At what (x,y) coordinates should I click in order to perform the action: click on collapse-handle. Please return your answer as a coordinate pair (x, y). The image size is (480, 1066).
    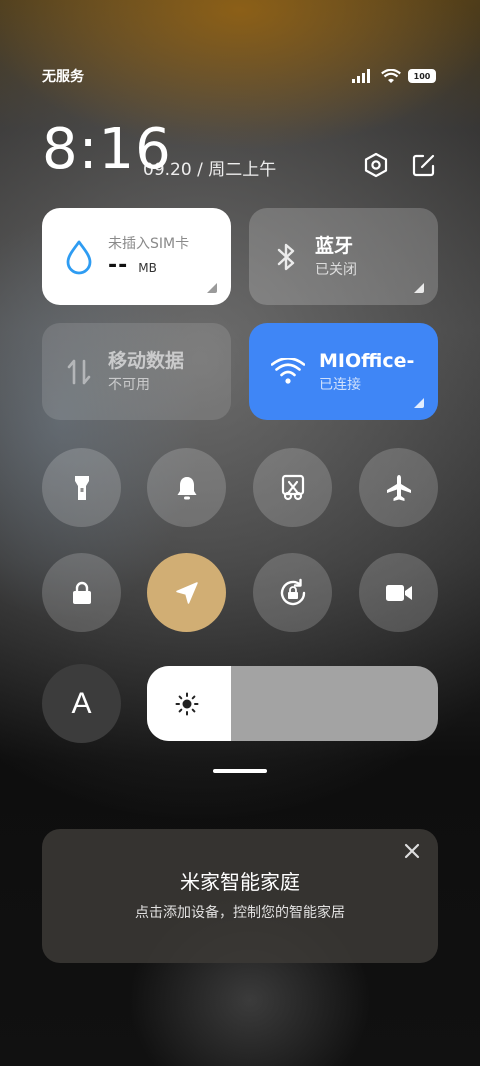
    Looking at the image, I should click on (240, 771).